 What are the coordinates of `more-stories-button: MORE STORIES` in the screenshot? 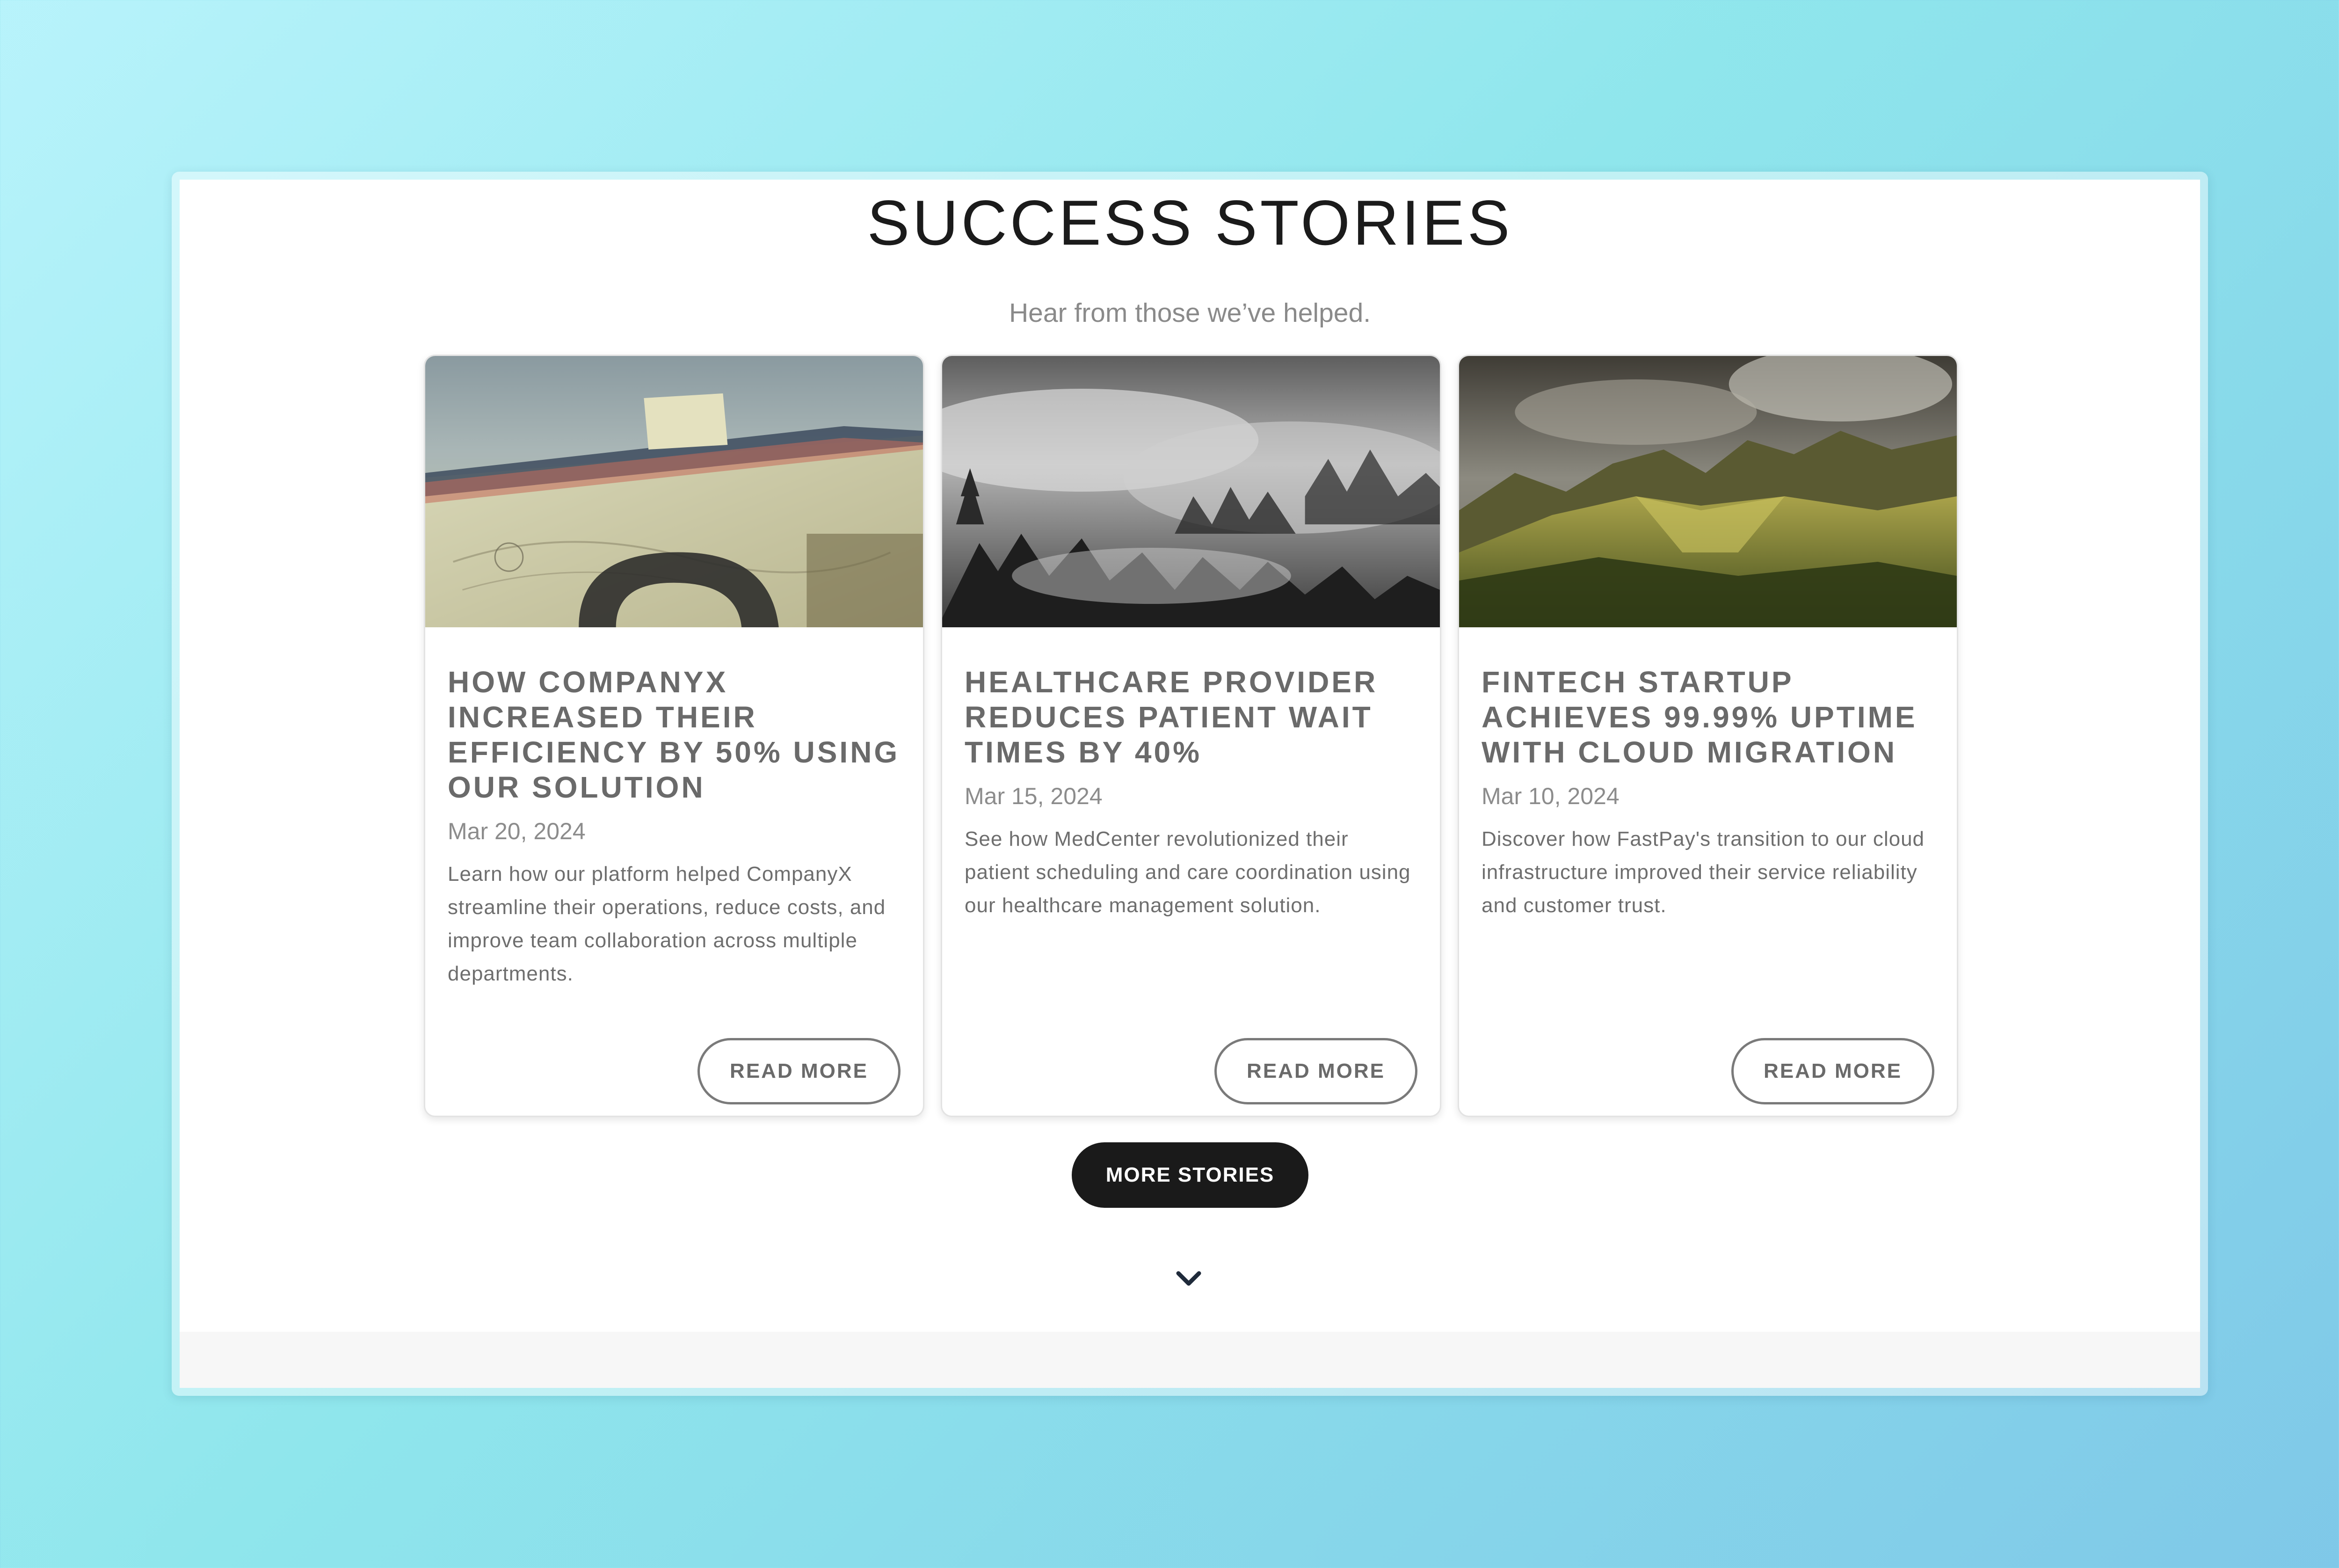 It's located at (1190, 1175).